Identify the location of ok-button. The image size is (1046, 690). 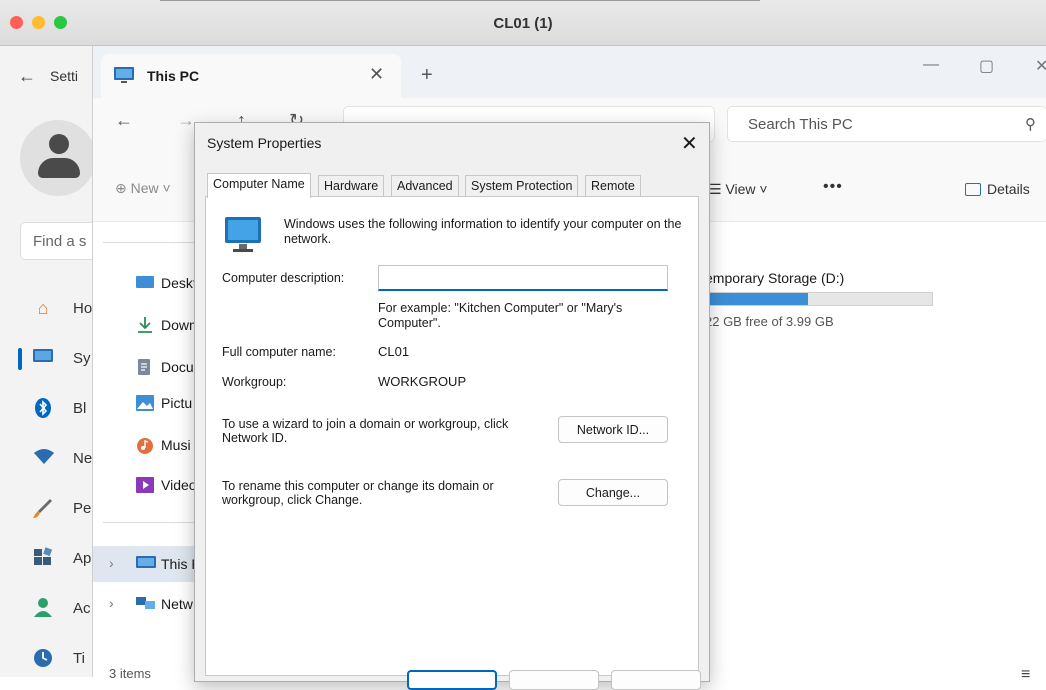
(452, 680).